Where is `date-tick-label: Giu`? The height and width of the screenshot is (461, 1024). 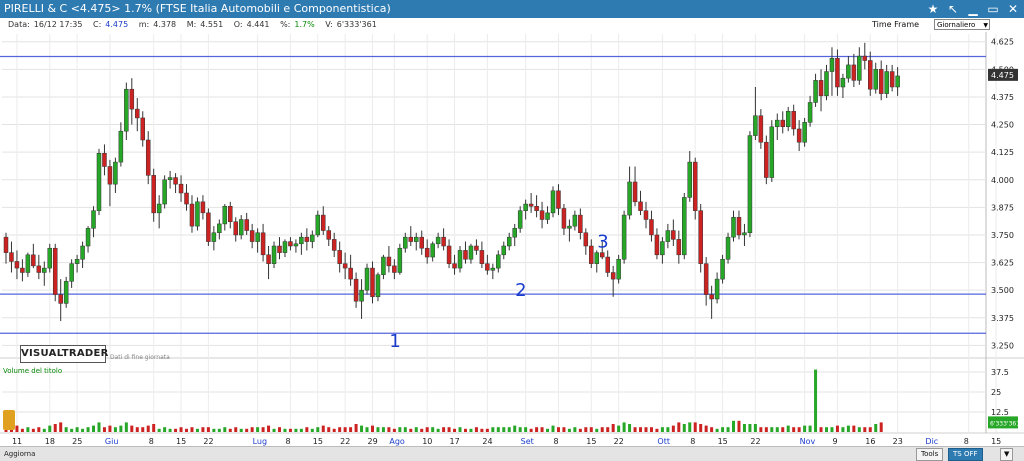
date-tick-label: Giu is located at coordinates (112, 441).